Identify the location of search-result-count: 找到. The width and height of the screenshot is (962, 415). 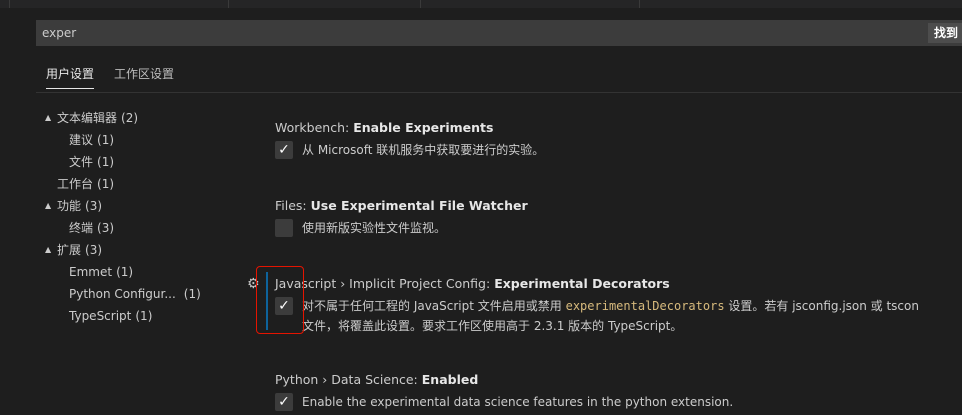
(944, 33).